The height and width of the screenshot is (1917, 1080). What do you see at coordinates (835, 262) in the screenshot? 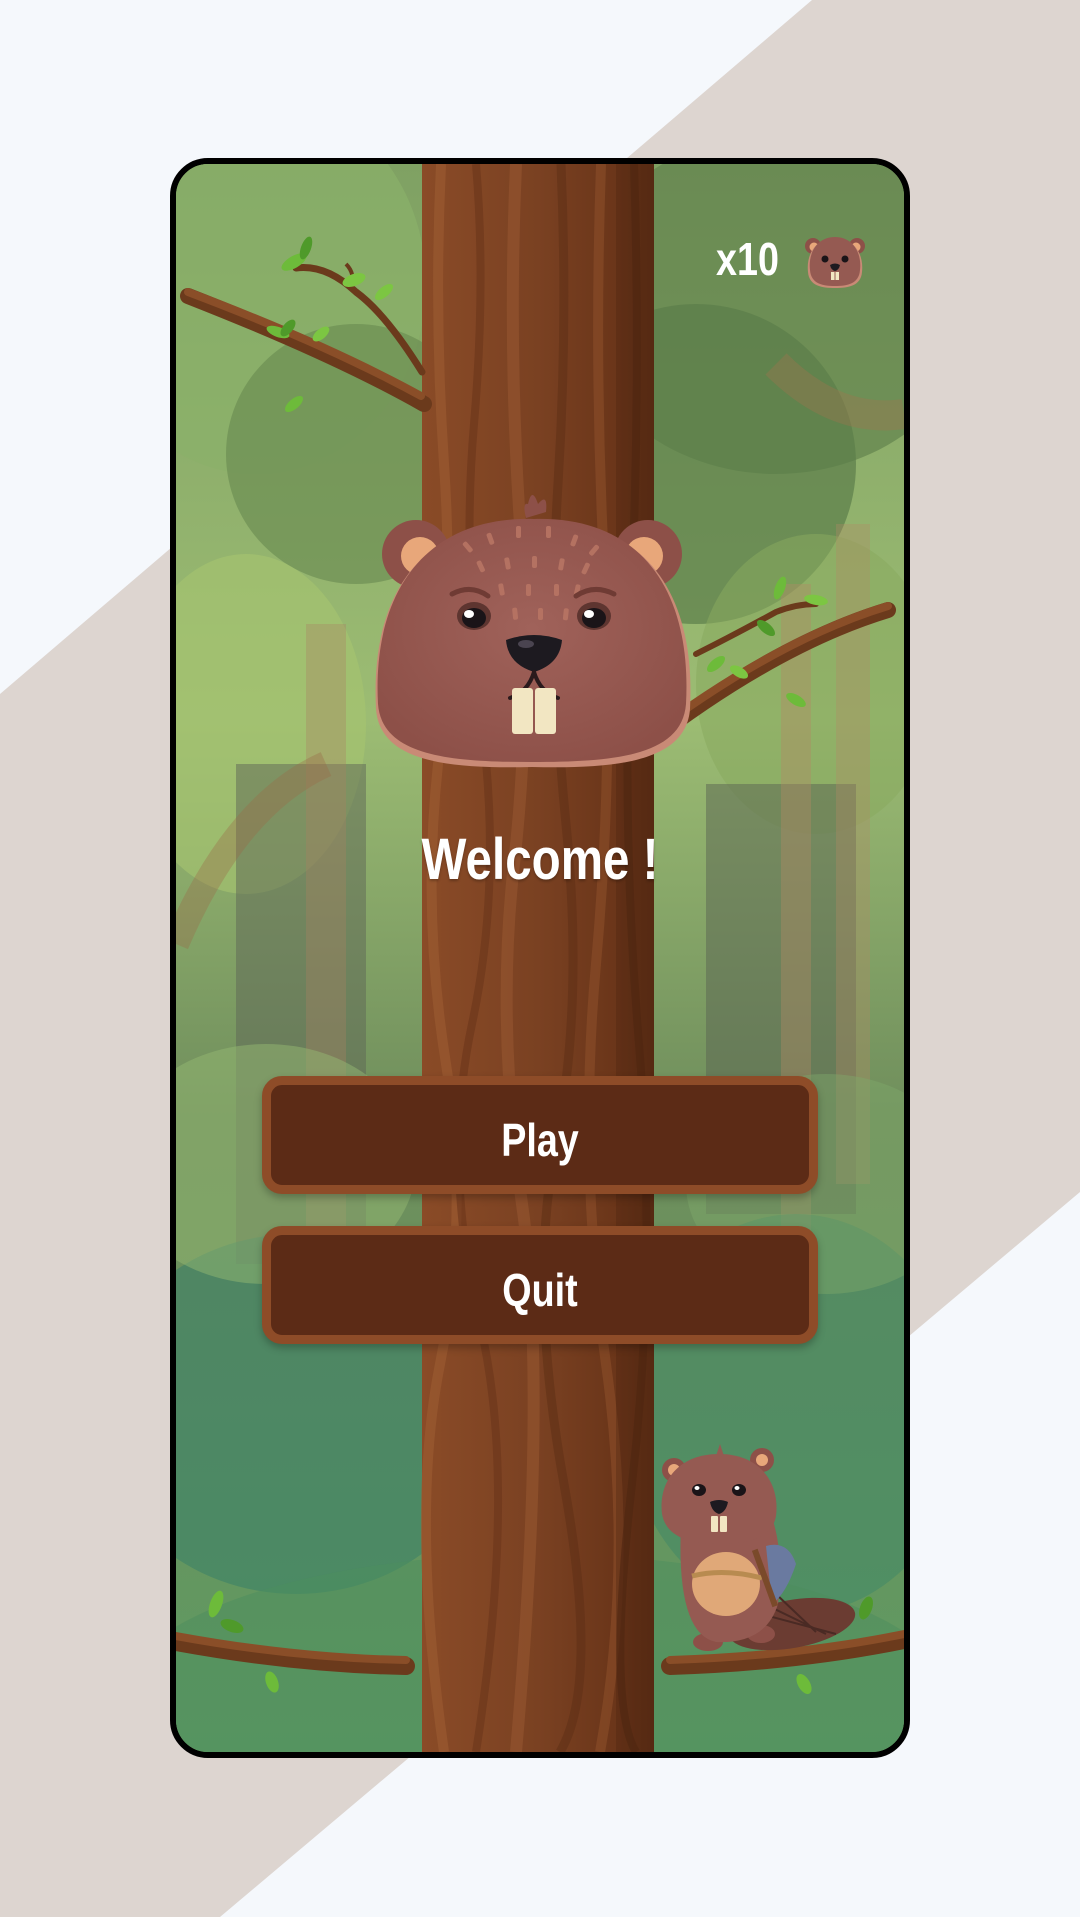
I see `beaver-head-icon` at bounding box center [835, 262].